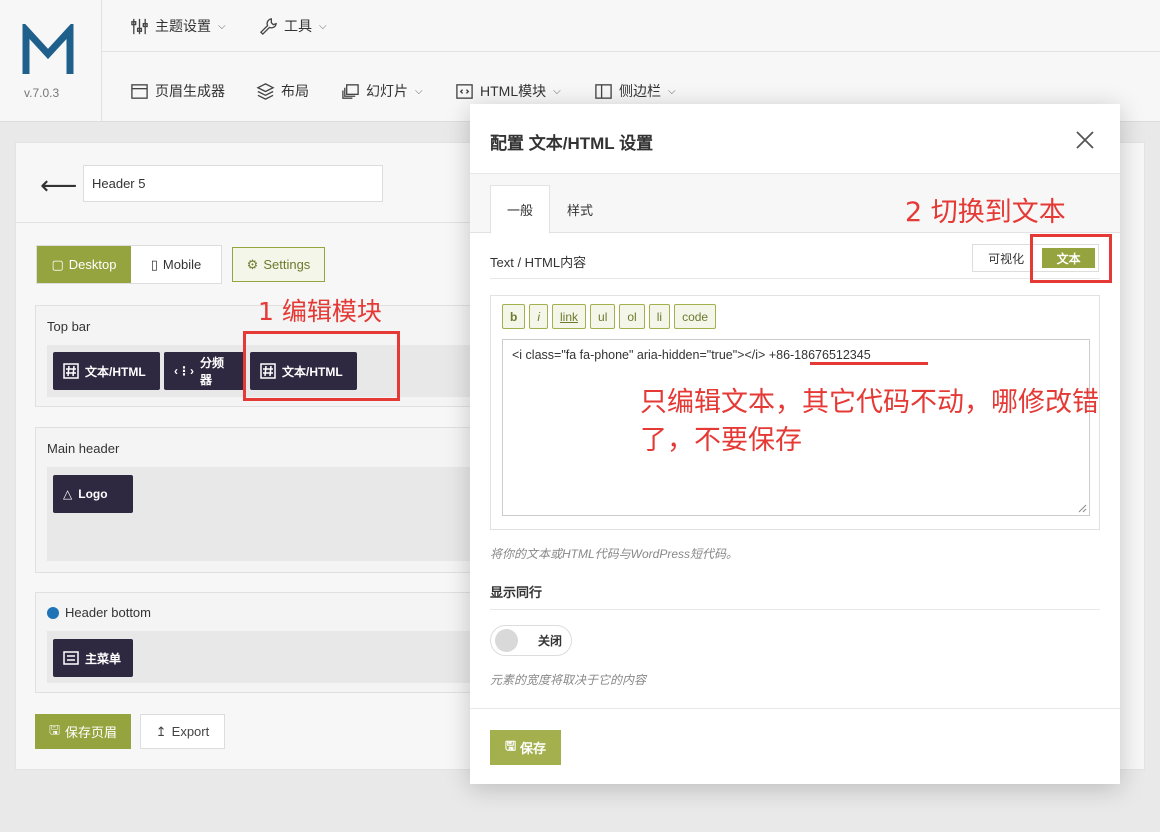 The image size is (1160, 832). I want to click on desktop-button-label: Desktop, so click(92, 264).